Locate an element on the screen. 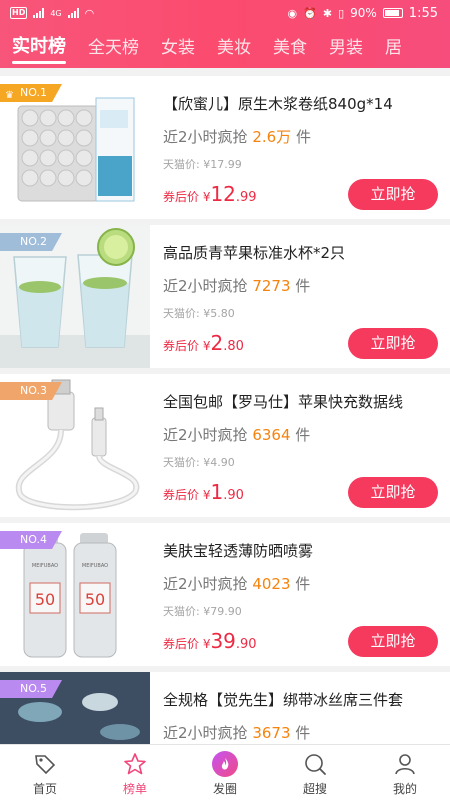  spray-brand-label: MEIFUBAO is located at coordinates (45, 566).